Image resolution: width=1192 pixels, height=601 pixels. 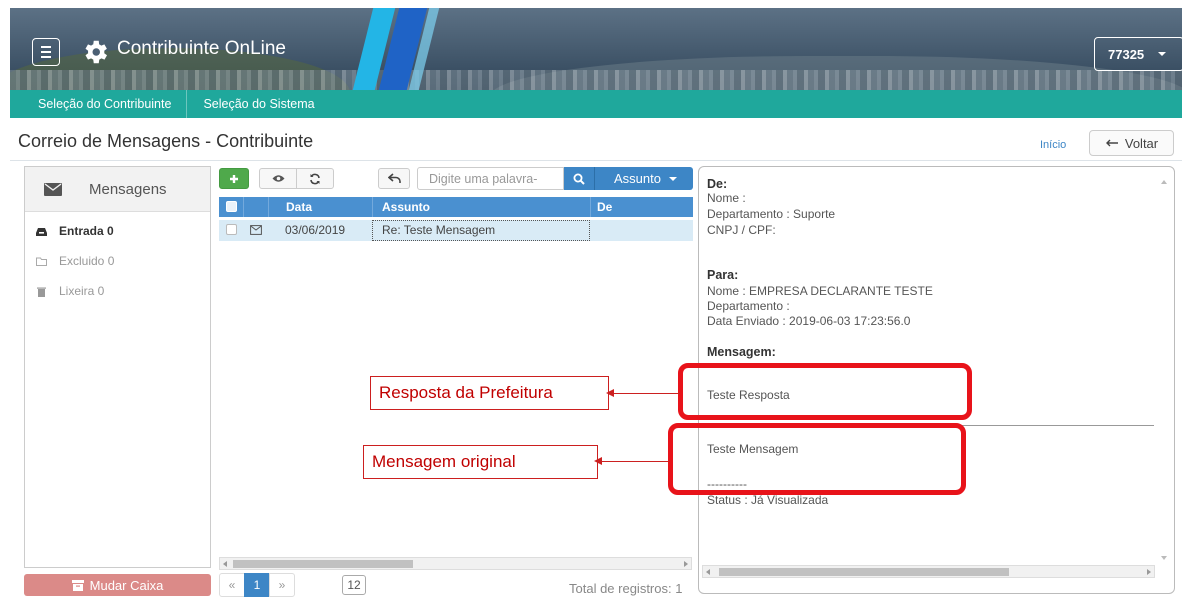 I want to click on nav-item-system-selection: Seleção do Sistema, so click(x=257, y=104).